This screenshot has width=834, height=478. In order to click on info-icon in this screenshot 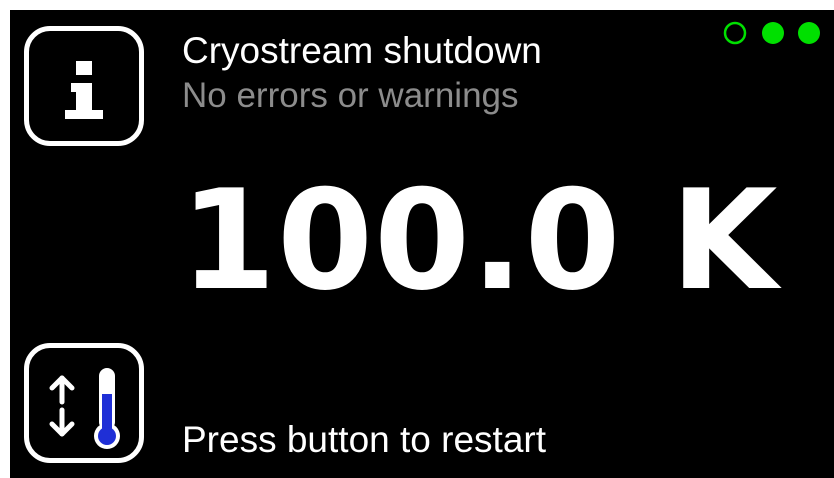, I will do `click(84, 90)`.